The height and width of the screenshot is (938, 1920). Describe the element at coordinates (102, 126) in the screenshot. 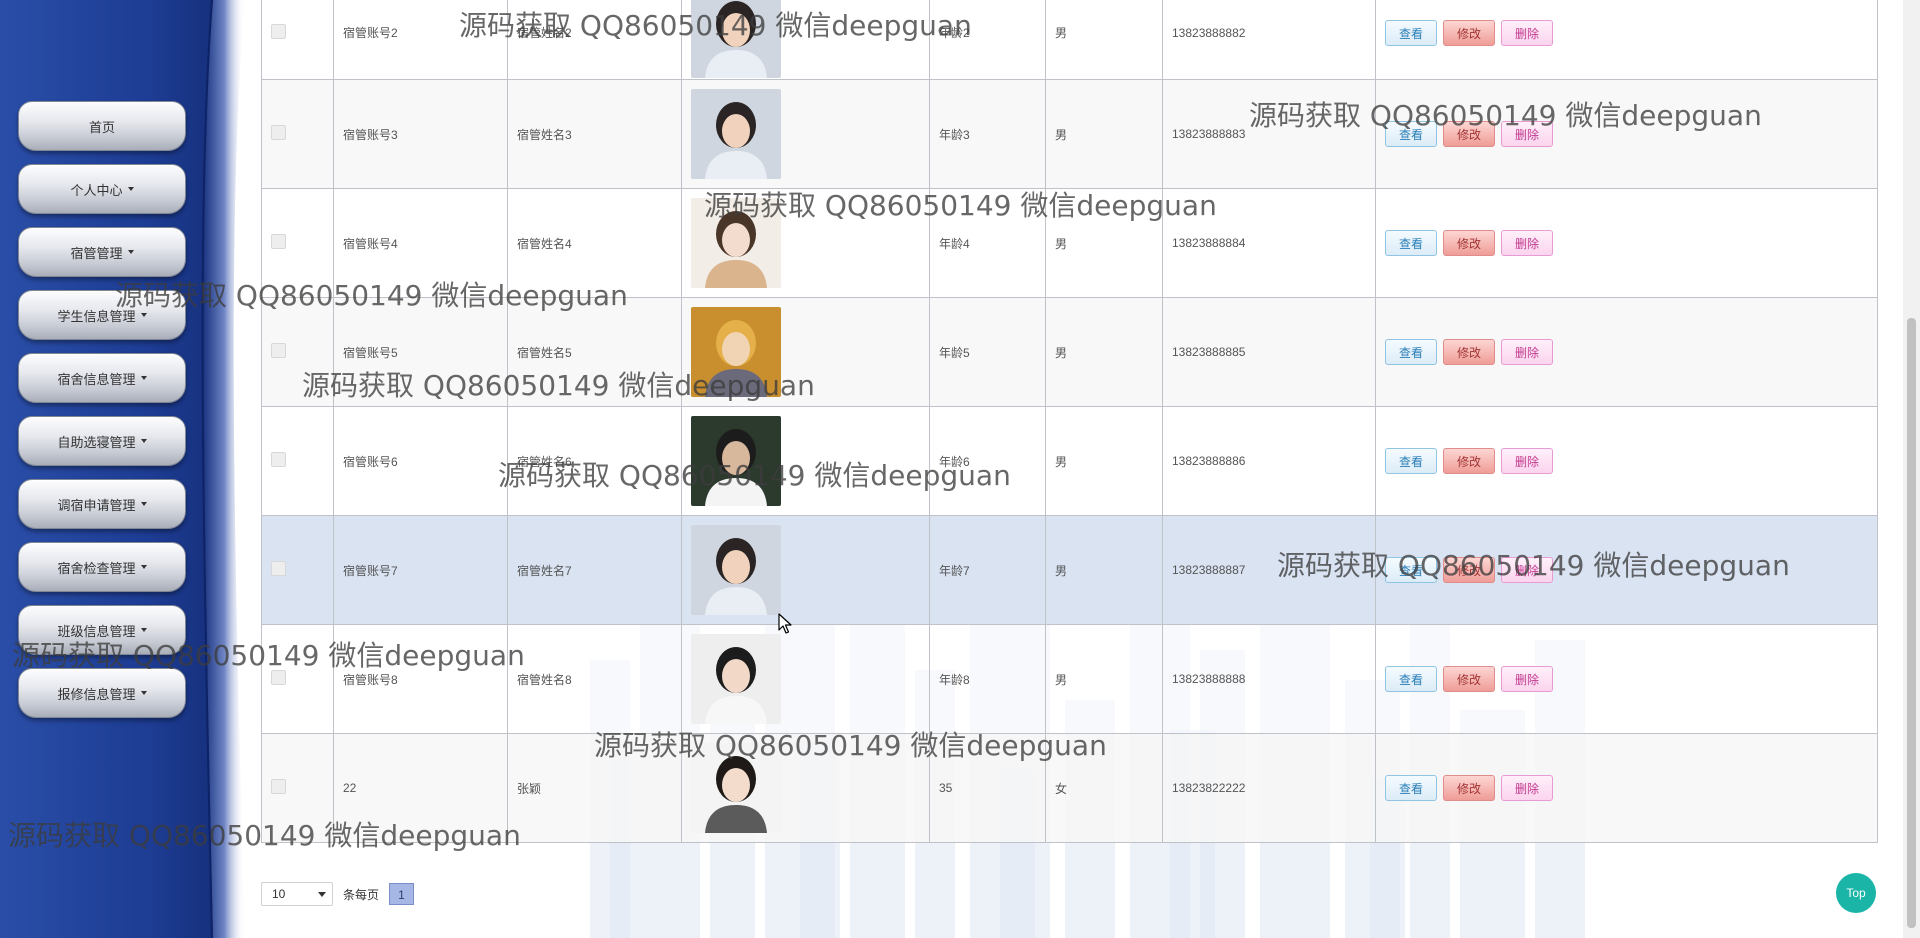

I see `sidebar-item-home: 首页` at that location.